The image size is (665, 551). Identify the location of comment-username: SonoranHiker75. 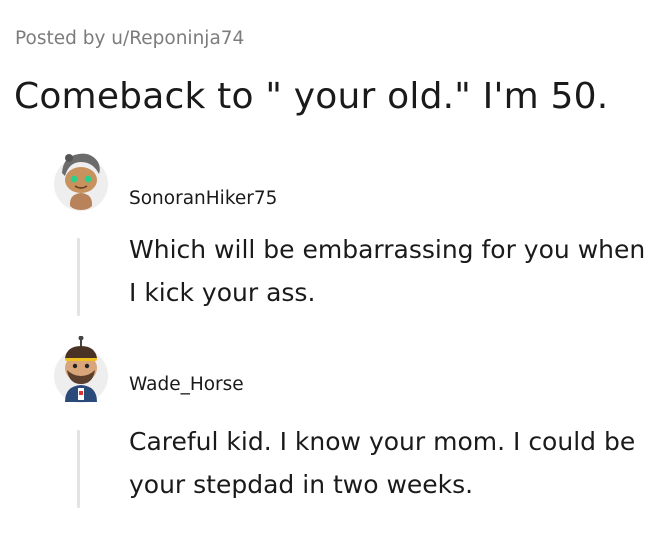
(203, 198).